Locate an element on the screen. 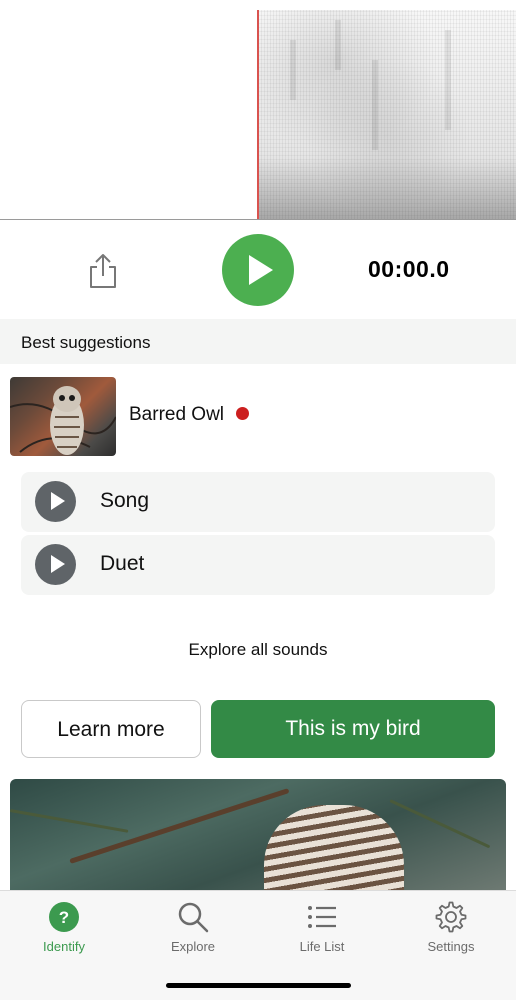 The height and width of the screenshot is (1000, 516). species-thumbnail is located at coordinates (63, 416).